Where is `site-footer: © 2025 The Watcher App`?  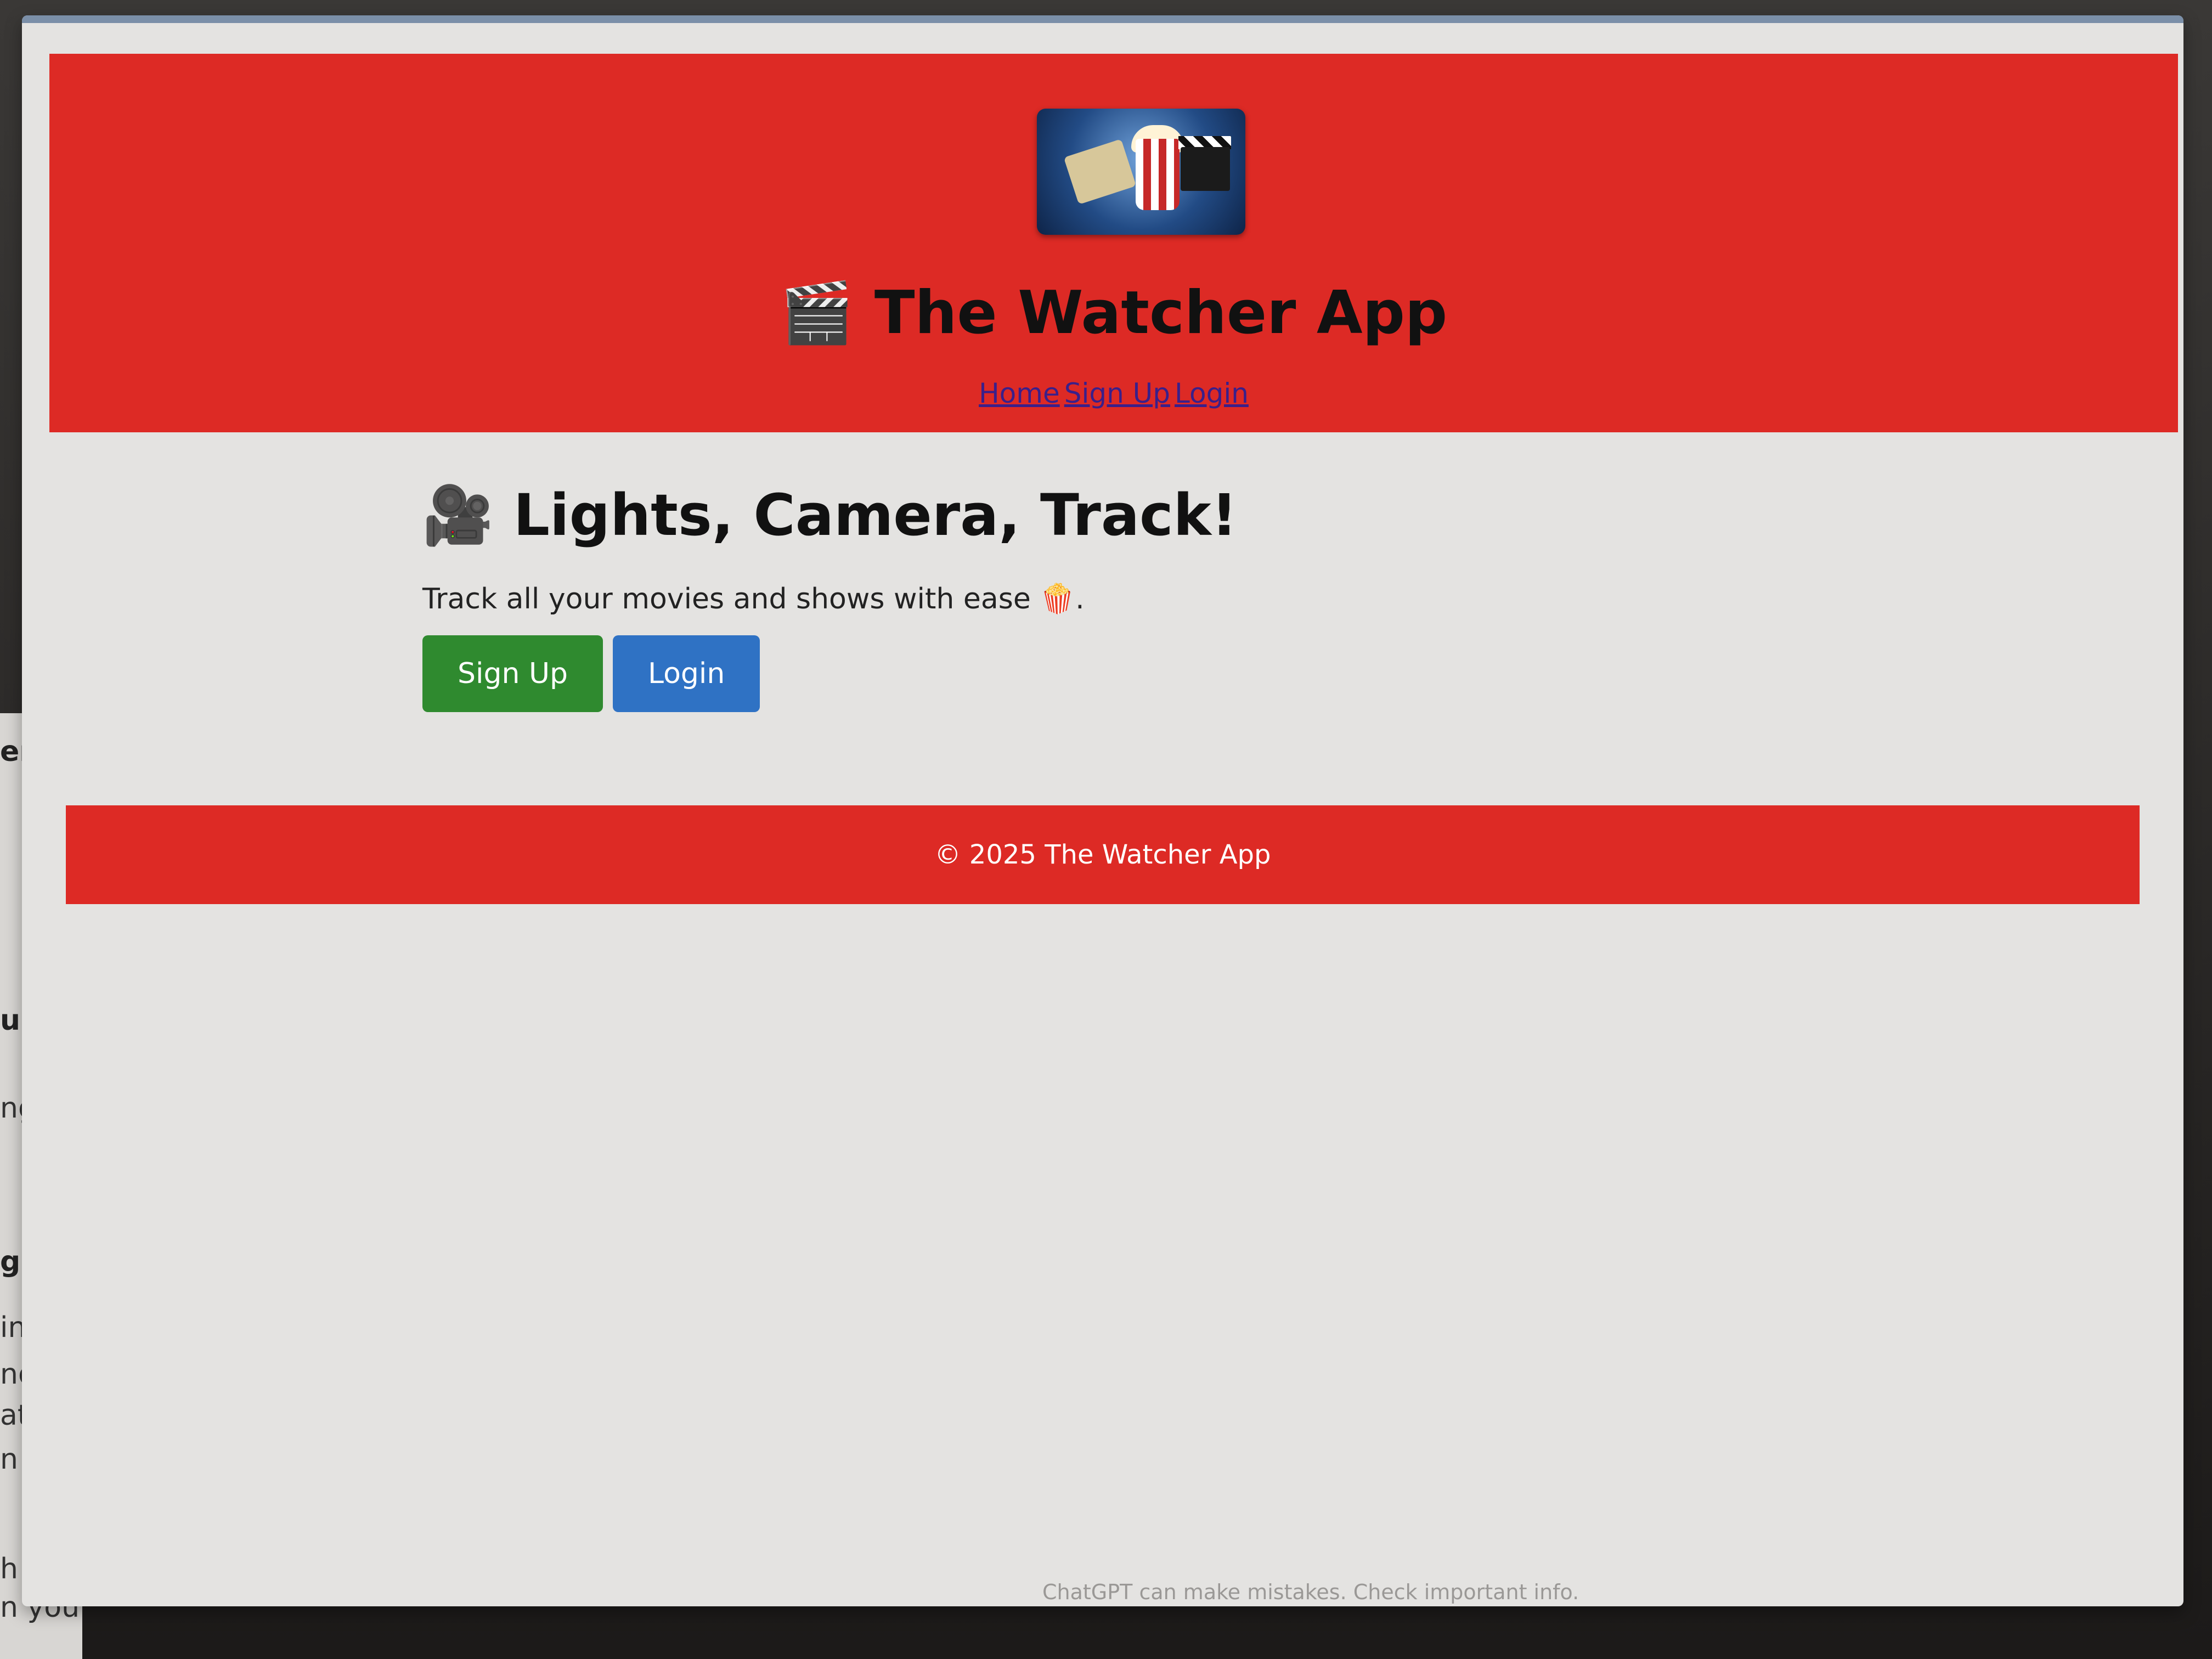
site-footer: © 2025 The Watcher App is located at coordinates (1103, 854).